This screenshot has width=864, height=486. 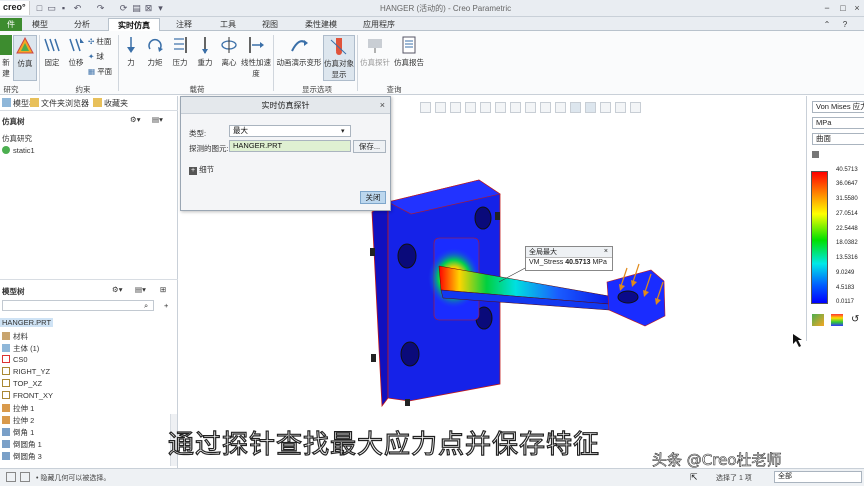 What do you see at coordinates (818, 320) in the screenshot?
I see `legend-style-icon` at bounding box center [818, 320].